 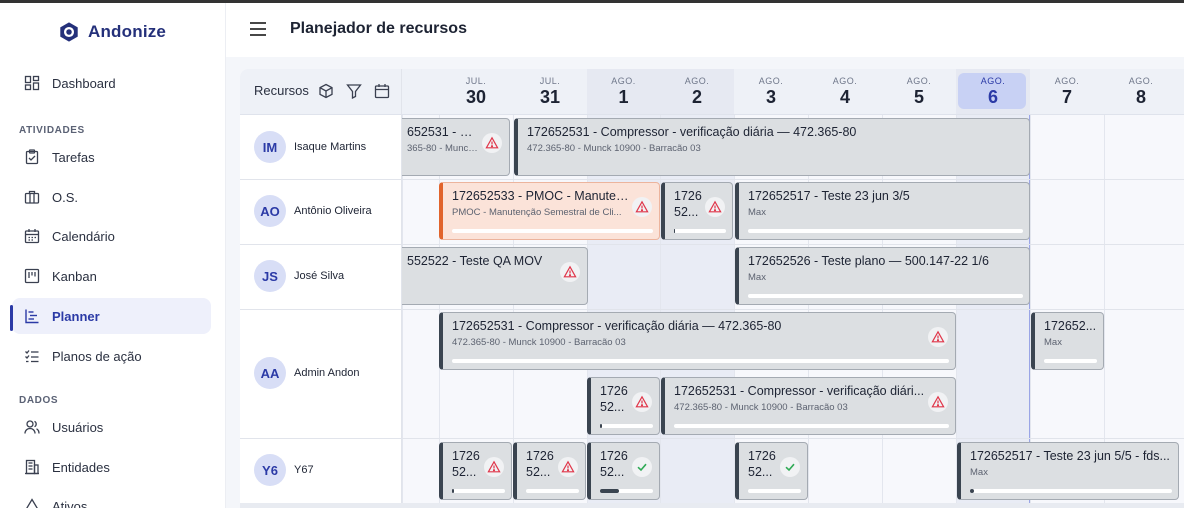 What do you see at coordinates (111, 498) in the screenshot?
I see `sidebar-item-ativos: Ativos` at bounding box center [111, 498].